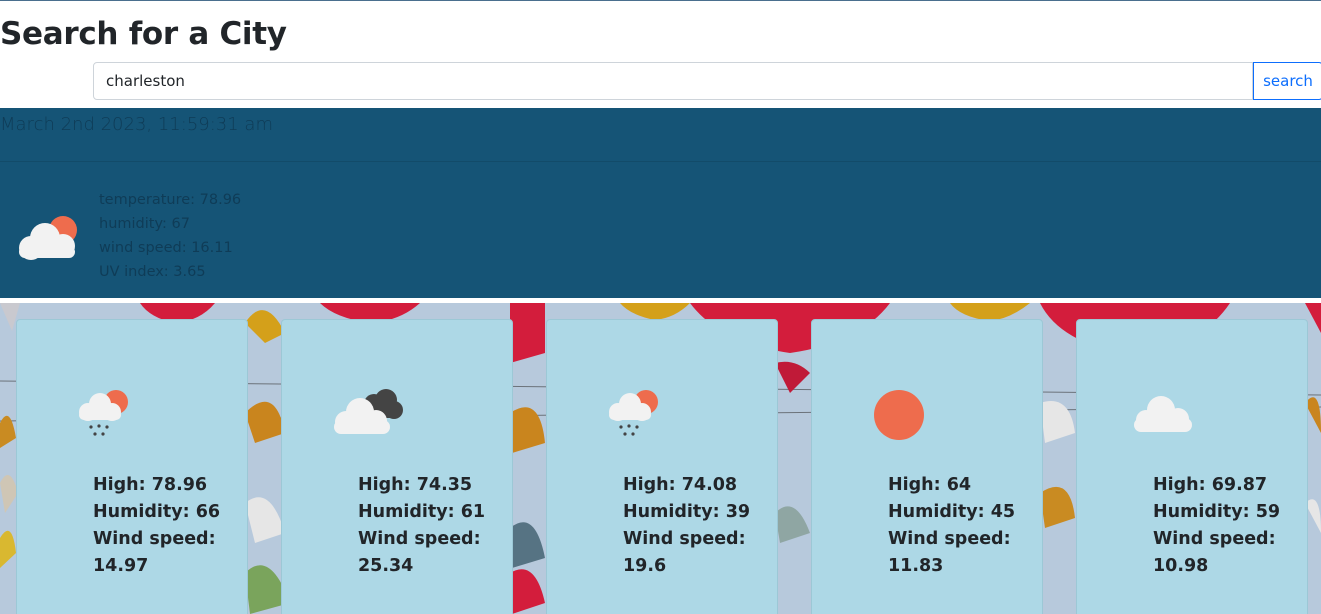 The height and width of the screenshot is (614, 1321). I want to click on cloud-sun-icon, so click(48, 238).